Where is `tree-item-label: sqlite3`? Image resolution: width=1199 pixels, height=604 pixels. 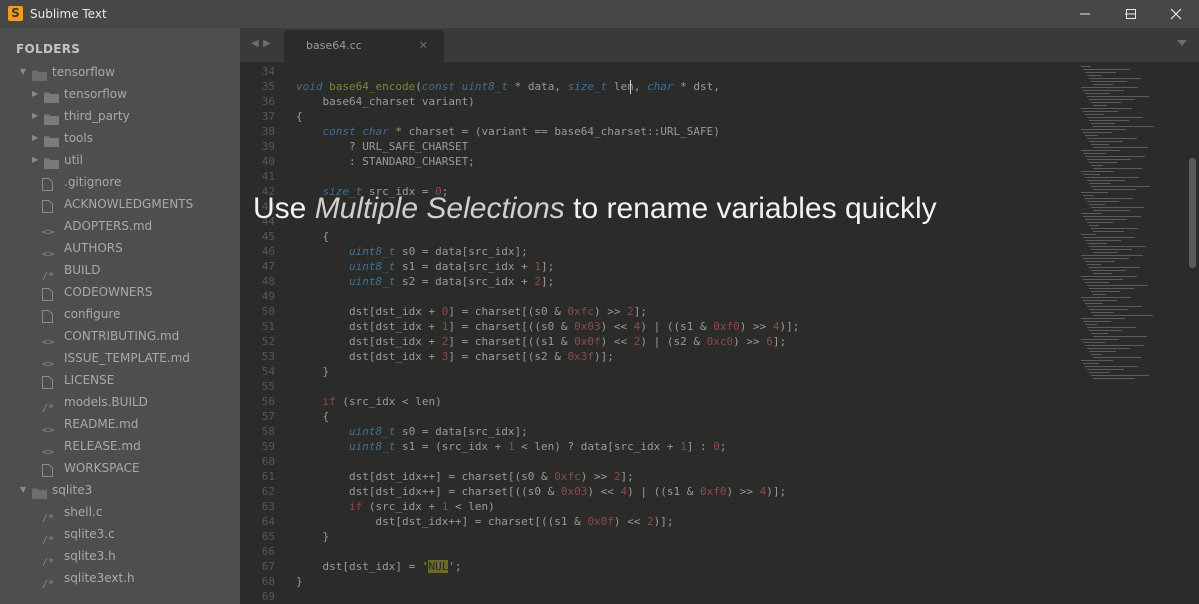
tree-item-label: sqlite3 is located at coordinates (72, 490).